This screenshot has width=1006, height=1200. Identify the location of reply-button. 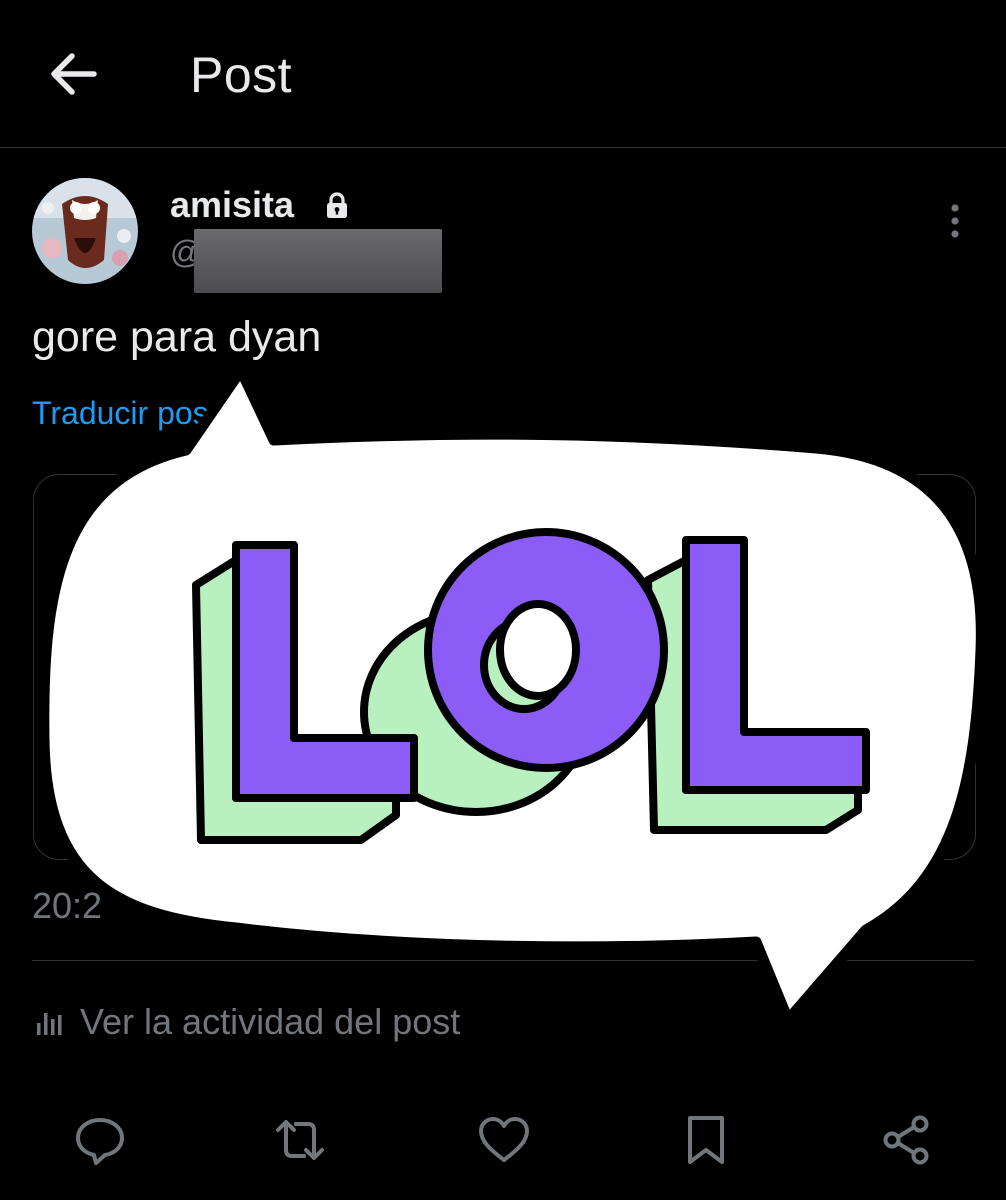
(100, 1140).